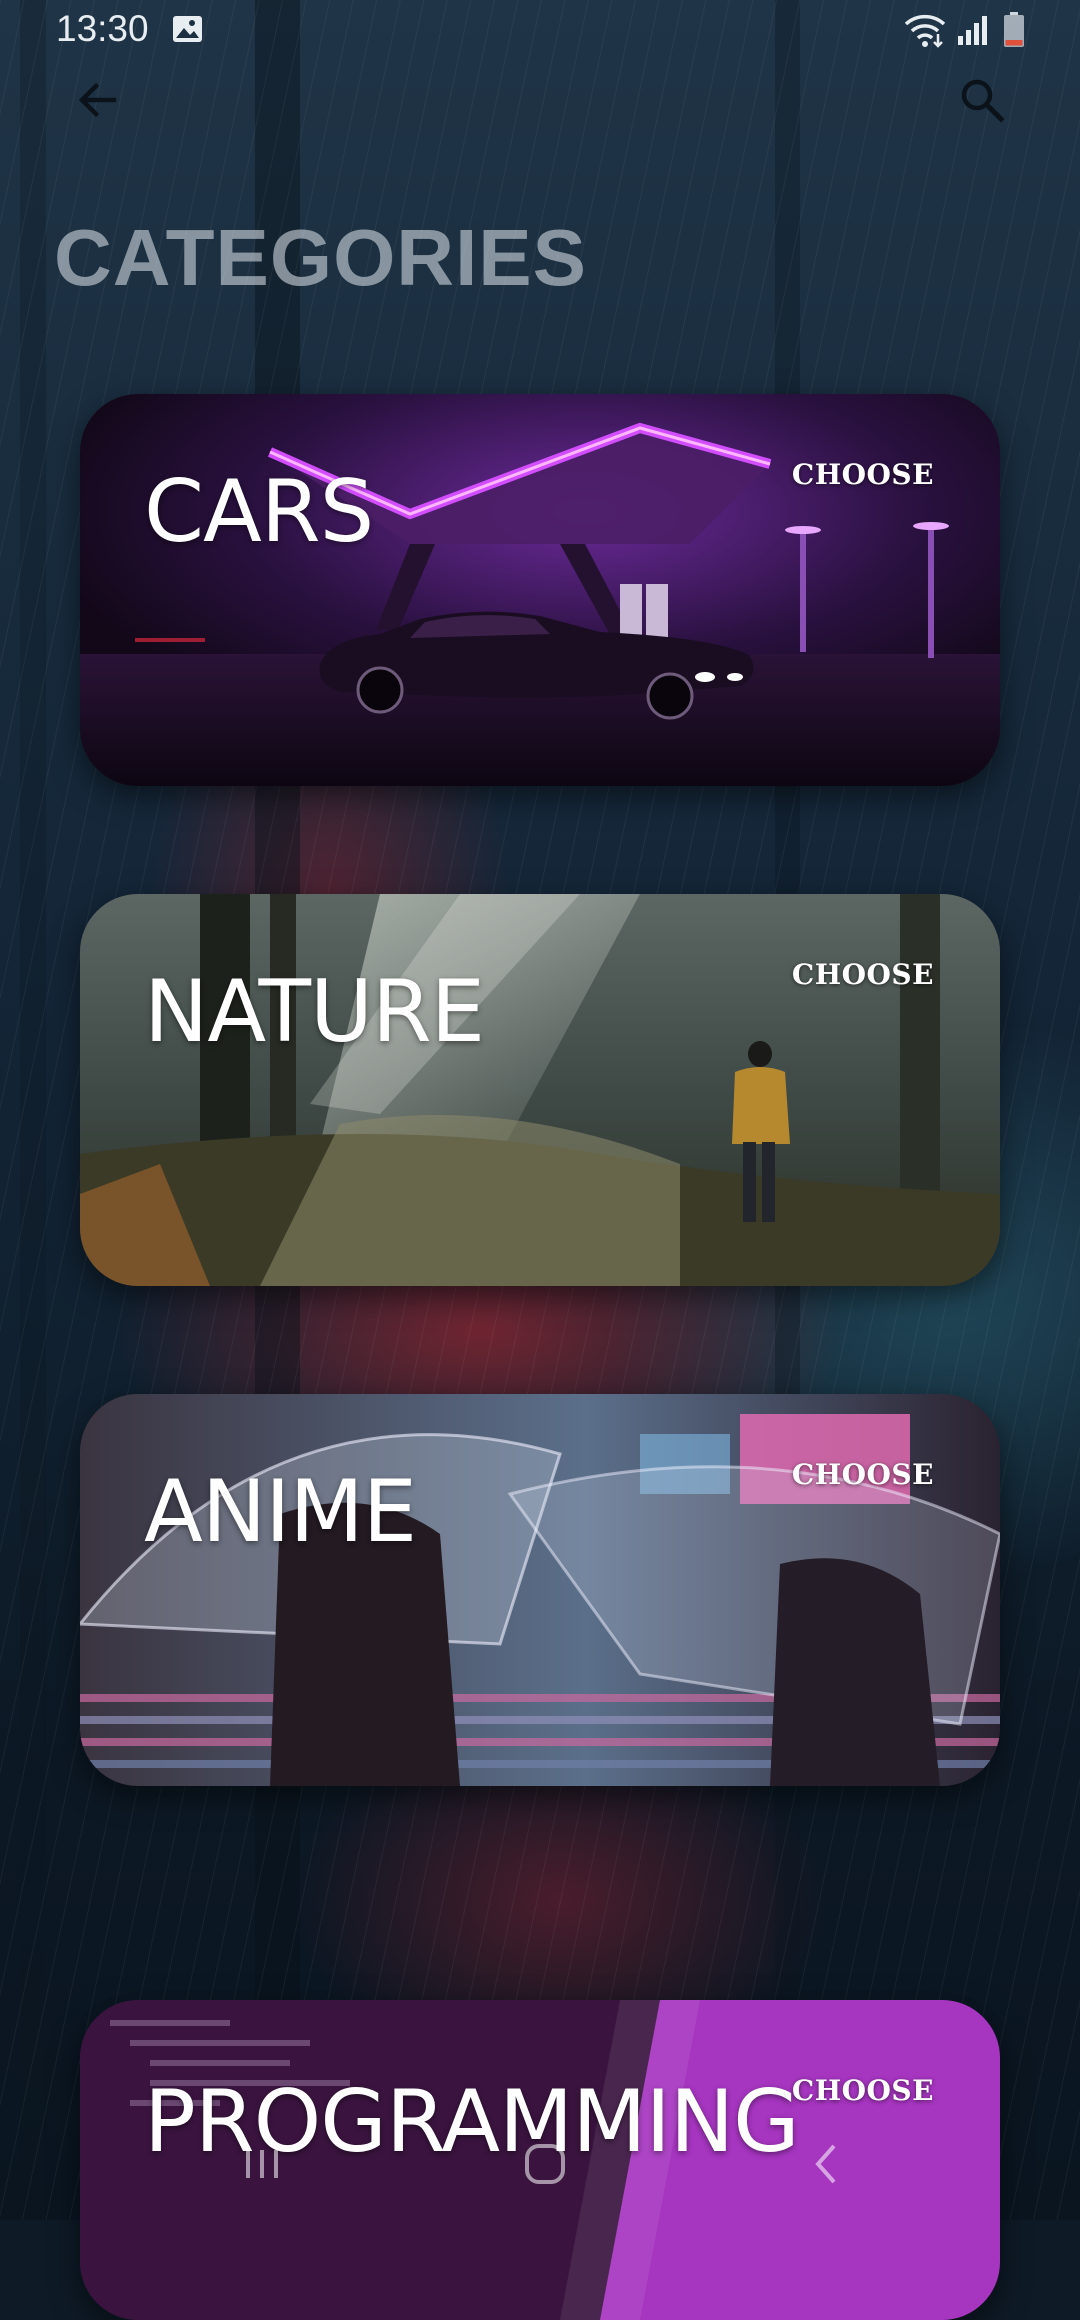 The height and width of the screenshot is (2320, 1080). I want to click on nature-wallpaper-image, so click(540, 1090).